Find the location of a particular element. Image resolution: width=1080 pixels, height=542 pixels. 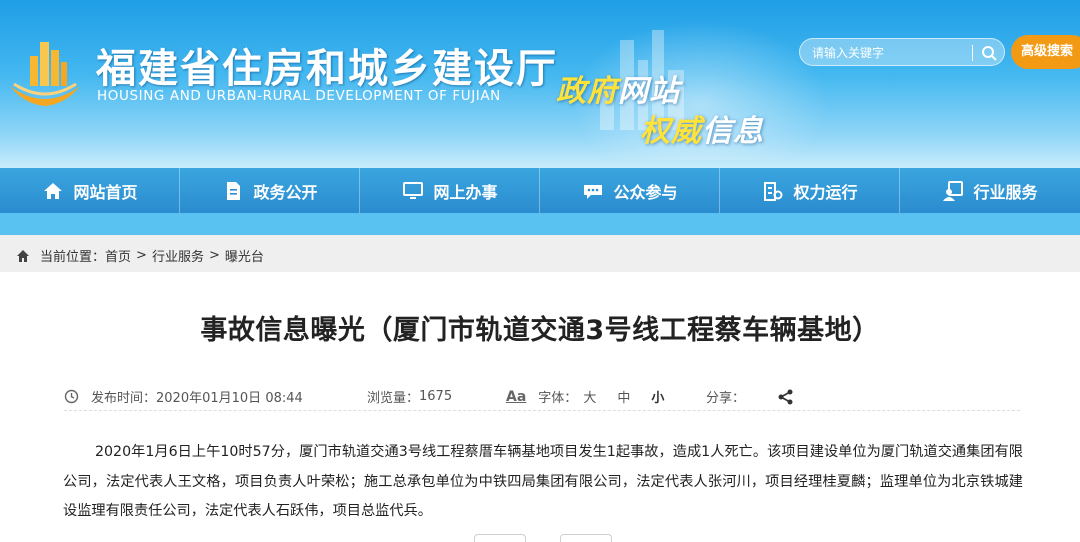

publish-info: 发布时间： 2020年01月10日 08:44 is located at coordinates (183, 396).